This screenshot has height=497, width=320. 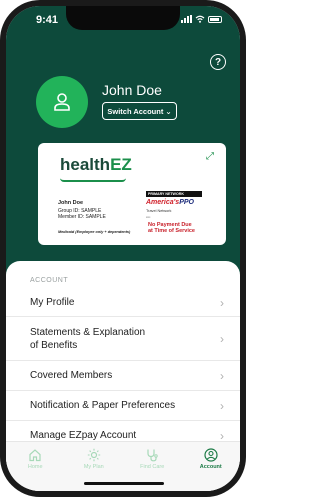 What do you see at coordinates (123, 18) in the screenshot?
I see `device-notch` at bounding box center [123, 18].